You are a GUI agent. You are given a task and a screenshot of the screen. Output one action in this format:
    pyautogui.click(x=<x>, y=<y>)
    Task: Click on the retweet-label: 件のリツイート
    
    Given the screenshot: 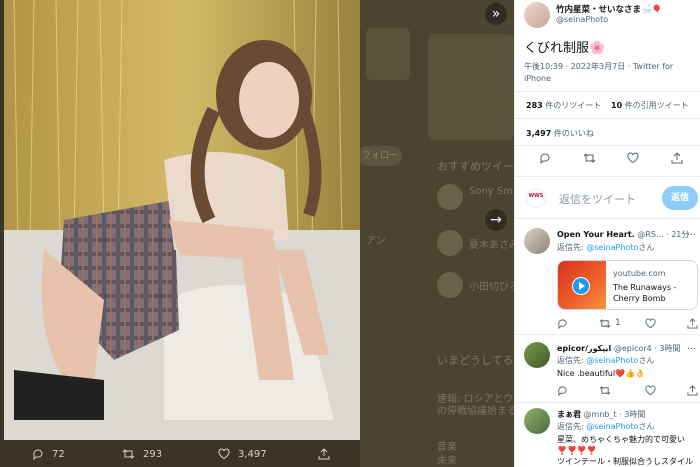 What is the action you would take?
    pyautogui.click(x=572, y=105)
    